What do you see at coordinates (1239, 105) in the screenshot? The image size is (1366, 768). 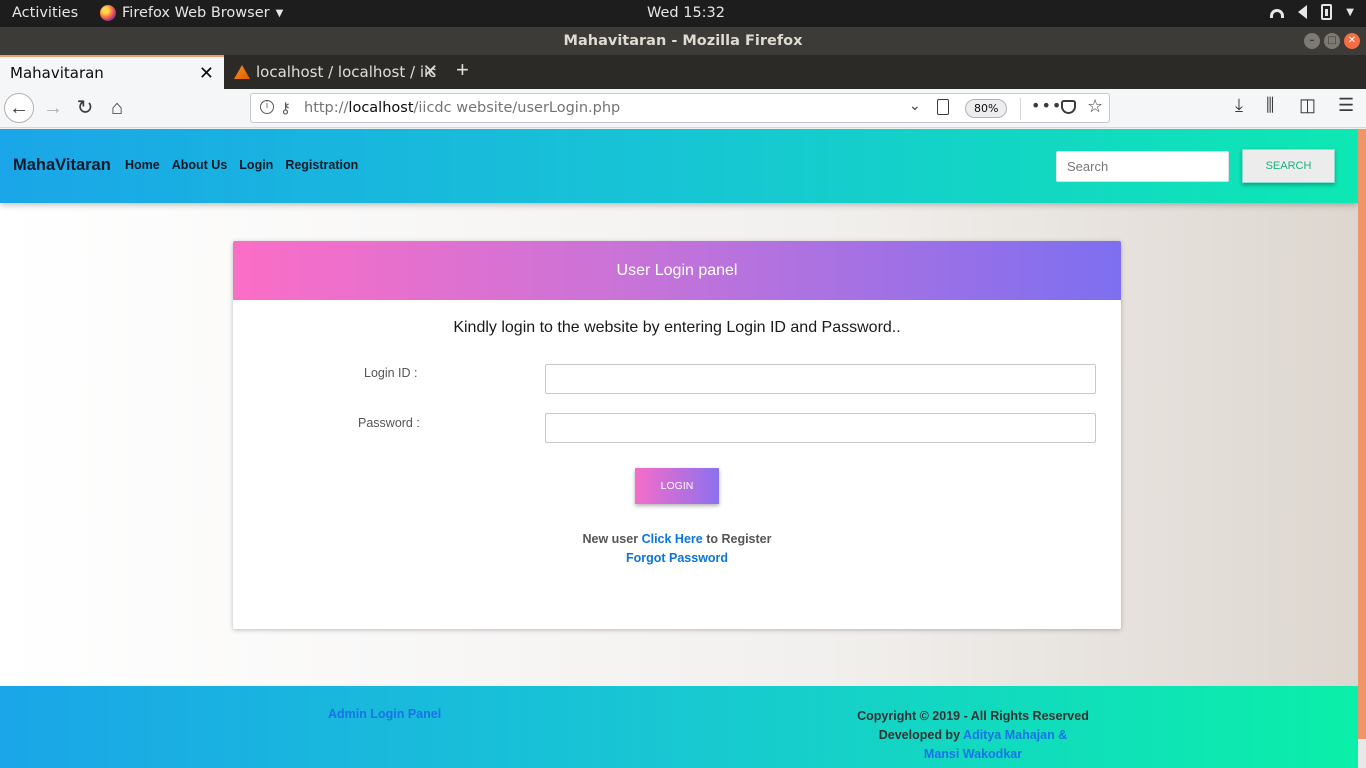 I see `downloads-icon: ⤓` at bounding box center [1239, 105].